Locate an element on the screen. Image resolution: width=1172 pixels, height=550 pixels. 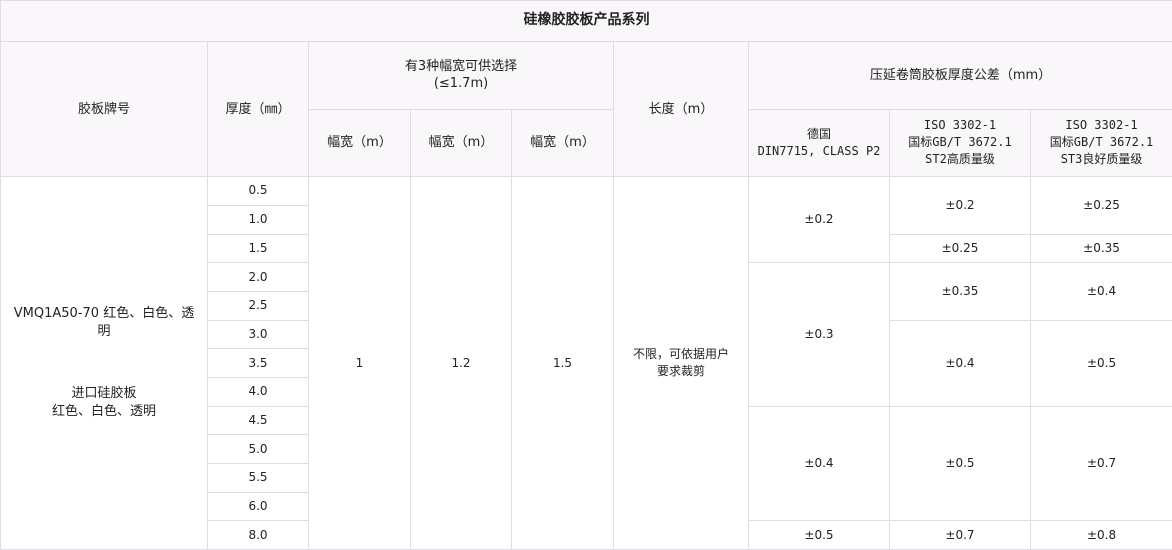
thickness-cell: 4.5 is located at coordinates (258, 420).